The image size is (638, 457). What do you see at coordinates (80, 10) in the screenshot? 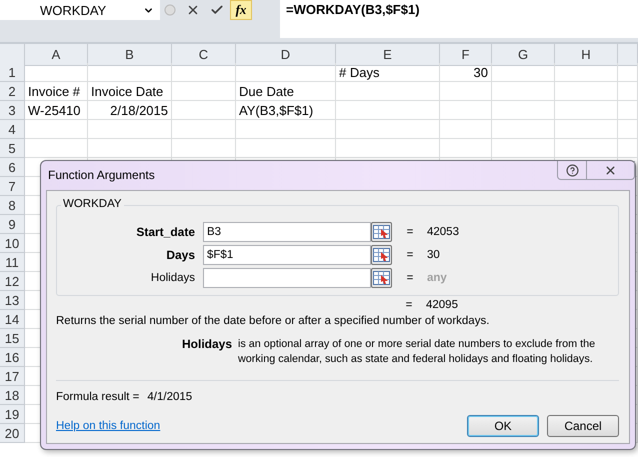
I see `name-box: WORKDAY` at bounding box center [80, 10].